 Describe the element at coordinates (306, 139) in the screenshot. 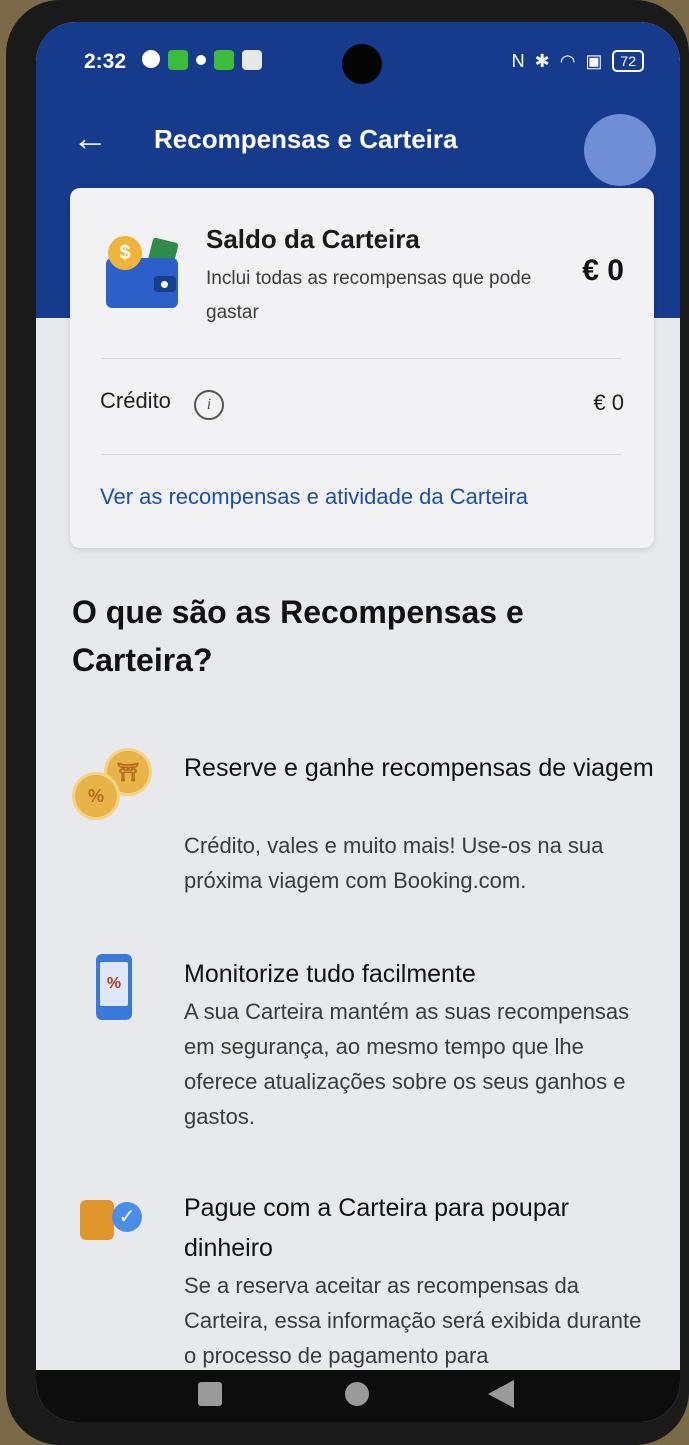

I see `page-title: Recompensas e Carteira` at that location.